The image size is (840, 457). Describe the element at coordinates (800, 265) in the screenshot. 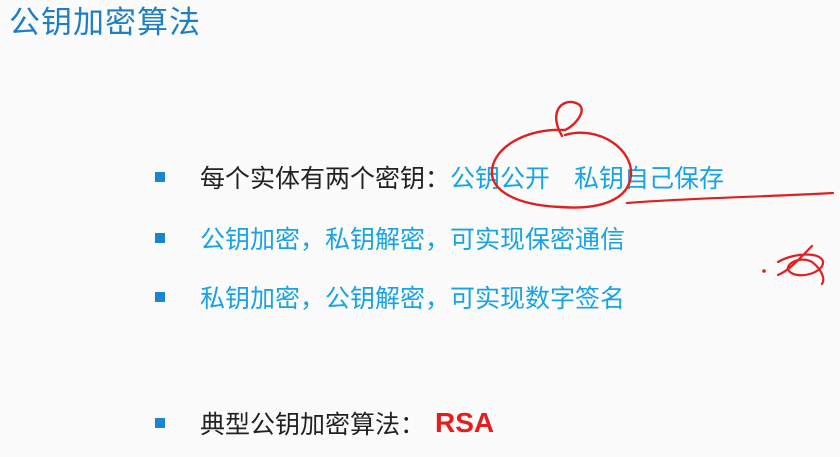

I see `annotation-scribble` at that location.